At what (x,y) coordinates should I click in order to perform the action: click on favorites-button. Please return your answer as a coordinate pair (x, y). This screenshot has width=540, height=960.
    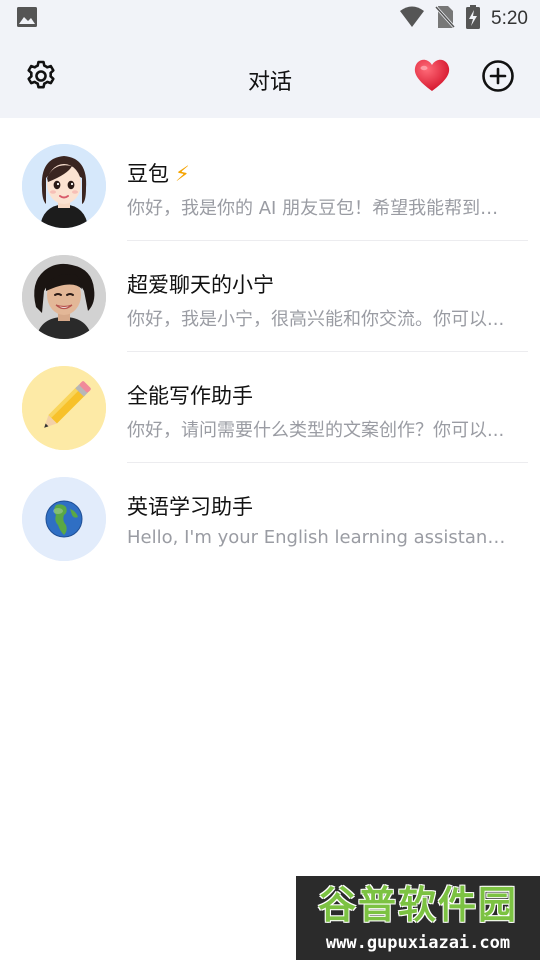
    Looking at the image, I should click on (432, 78).